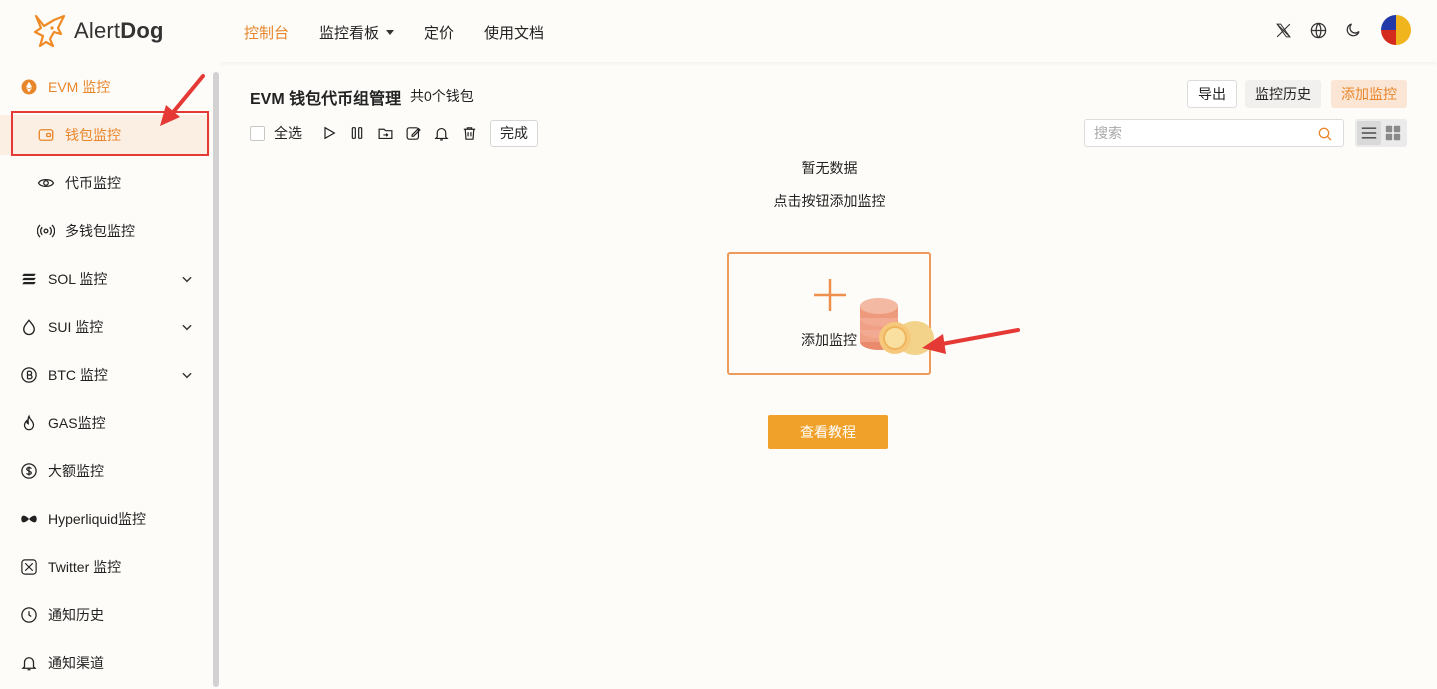 The image size is (1437, 689). What do you see at coordinates (46, 231) in the screenshot?
I see `broadcast-icon` at bounding box center [46, 231].